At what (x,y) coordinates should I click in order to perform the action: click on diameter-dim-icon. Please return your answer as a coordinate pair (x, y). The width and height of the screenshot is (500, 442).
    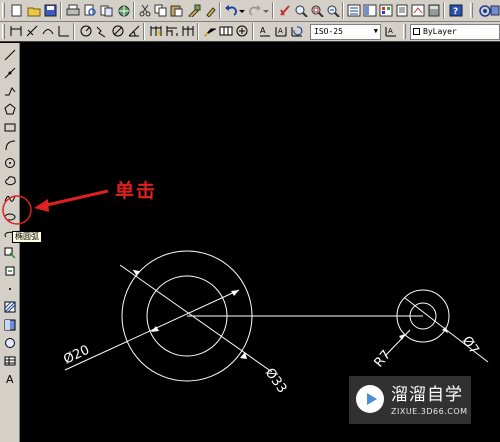
    Looking at the image, I should click on (118, 31).